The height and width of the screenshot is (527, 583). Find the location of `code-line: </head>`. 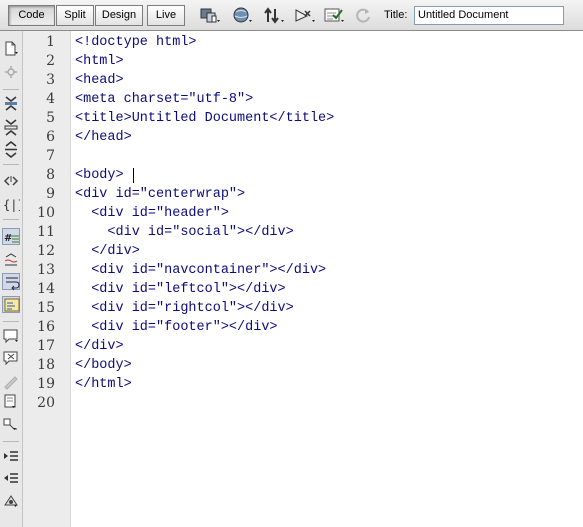

code-line: </head> is located at coordinates (103, 137).